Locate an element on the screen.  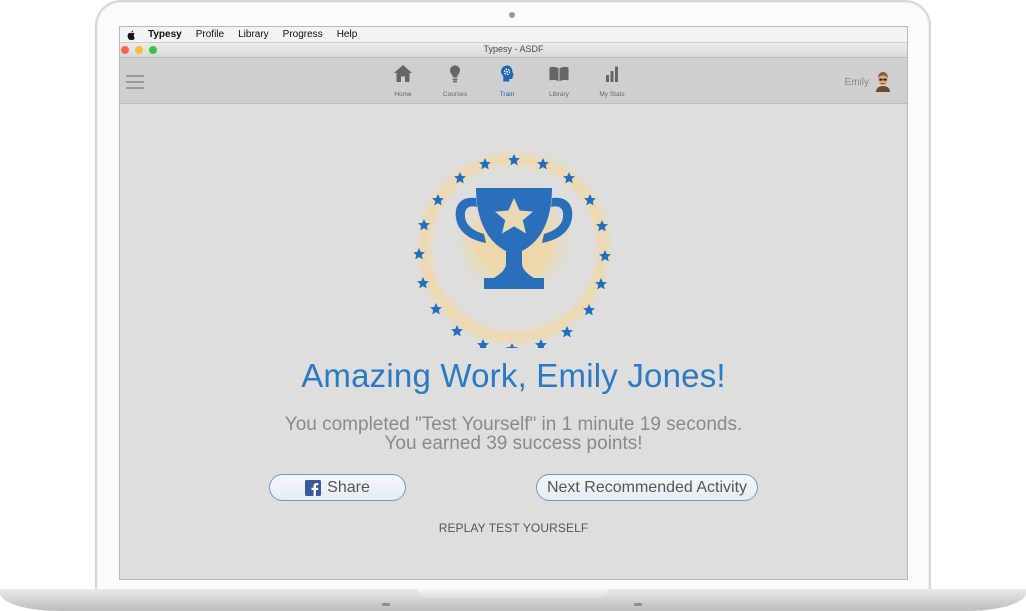
menu-progress: Progress is located at coordinates (303, 34).